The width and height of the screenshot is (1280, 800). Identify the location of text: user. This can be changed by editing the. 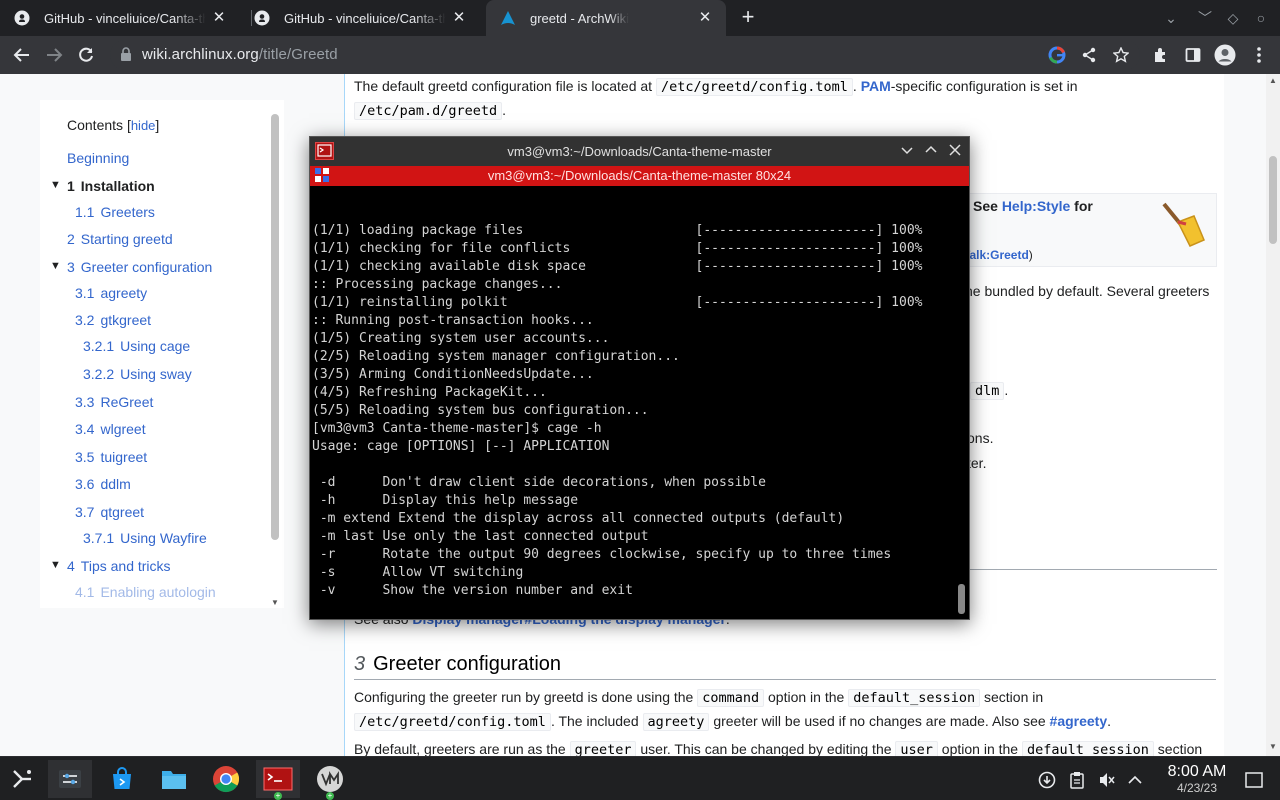
(766, 748).